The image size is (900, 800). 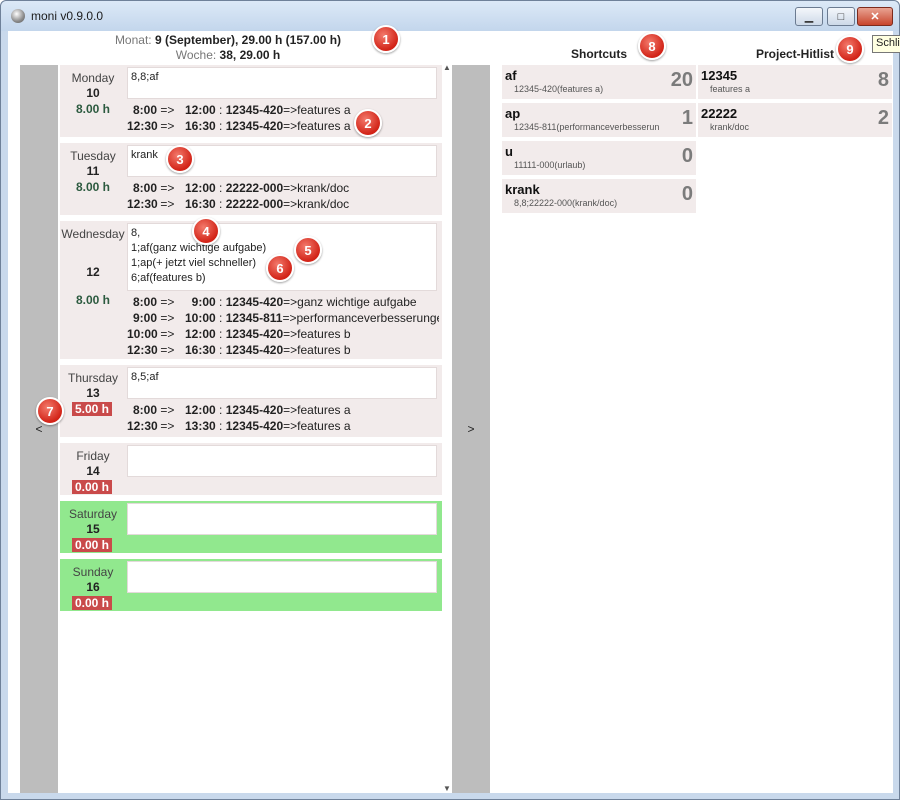 What do you see at coordinates (203, 302) in the screenshot?
I see `entry-end-time: 9:00` at bounding box center [203, 302].